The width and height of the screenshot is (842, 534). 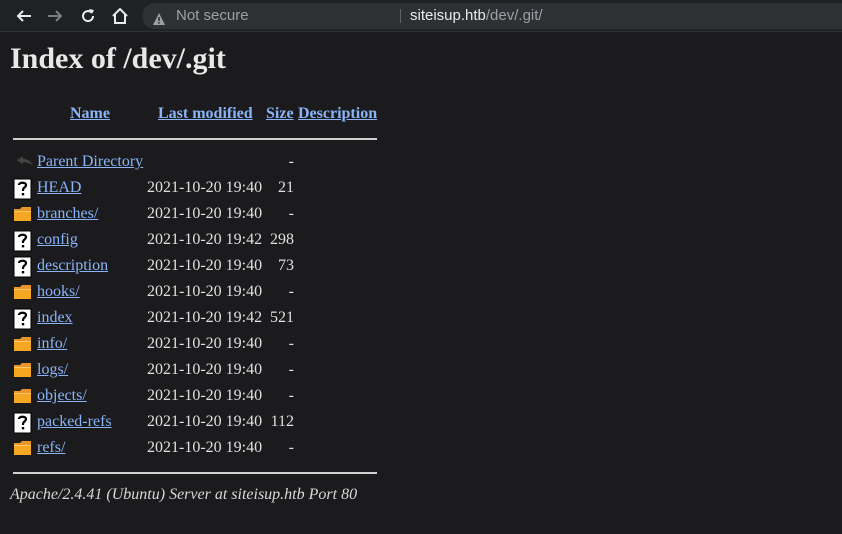 I want to click on table-row: hooks/2021-10-20 19:40 -, so click(x=200, y=293).